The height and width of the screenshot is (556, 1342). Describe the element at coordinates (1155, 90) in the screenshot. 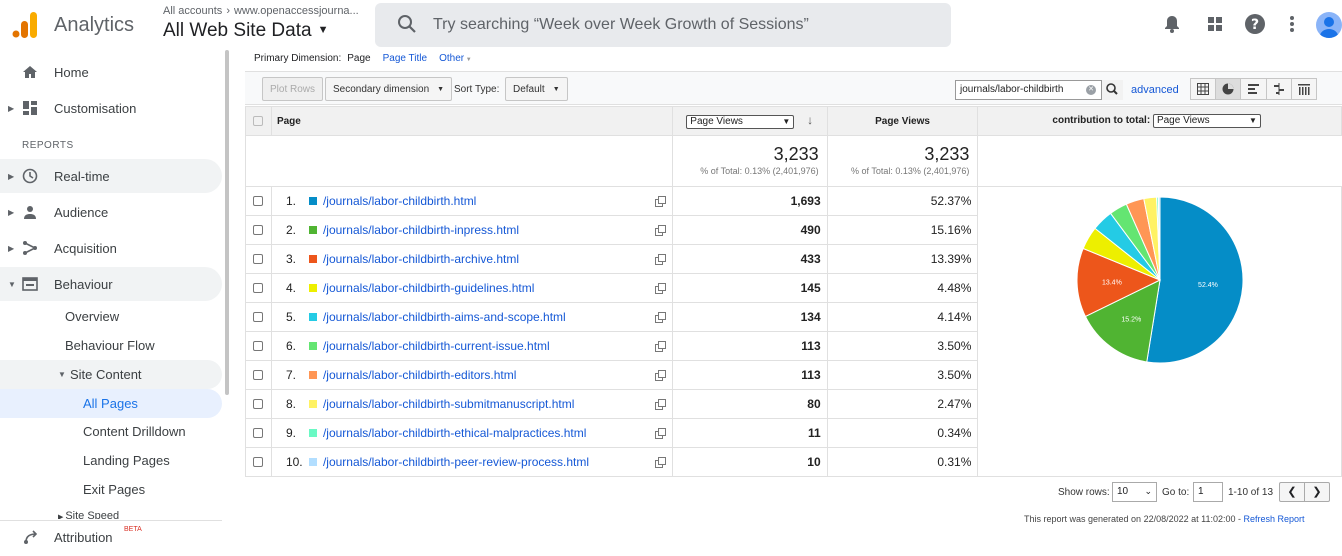

I see `advanced-filter-link: advanced` at that location.